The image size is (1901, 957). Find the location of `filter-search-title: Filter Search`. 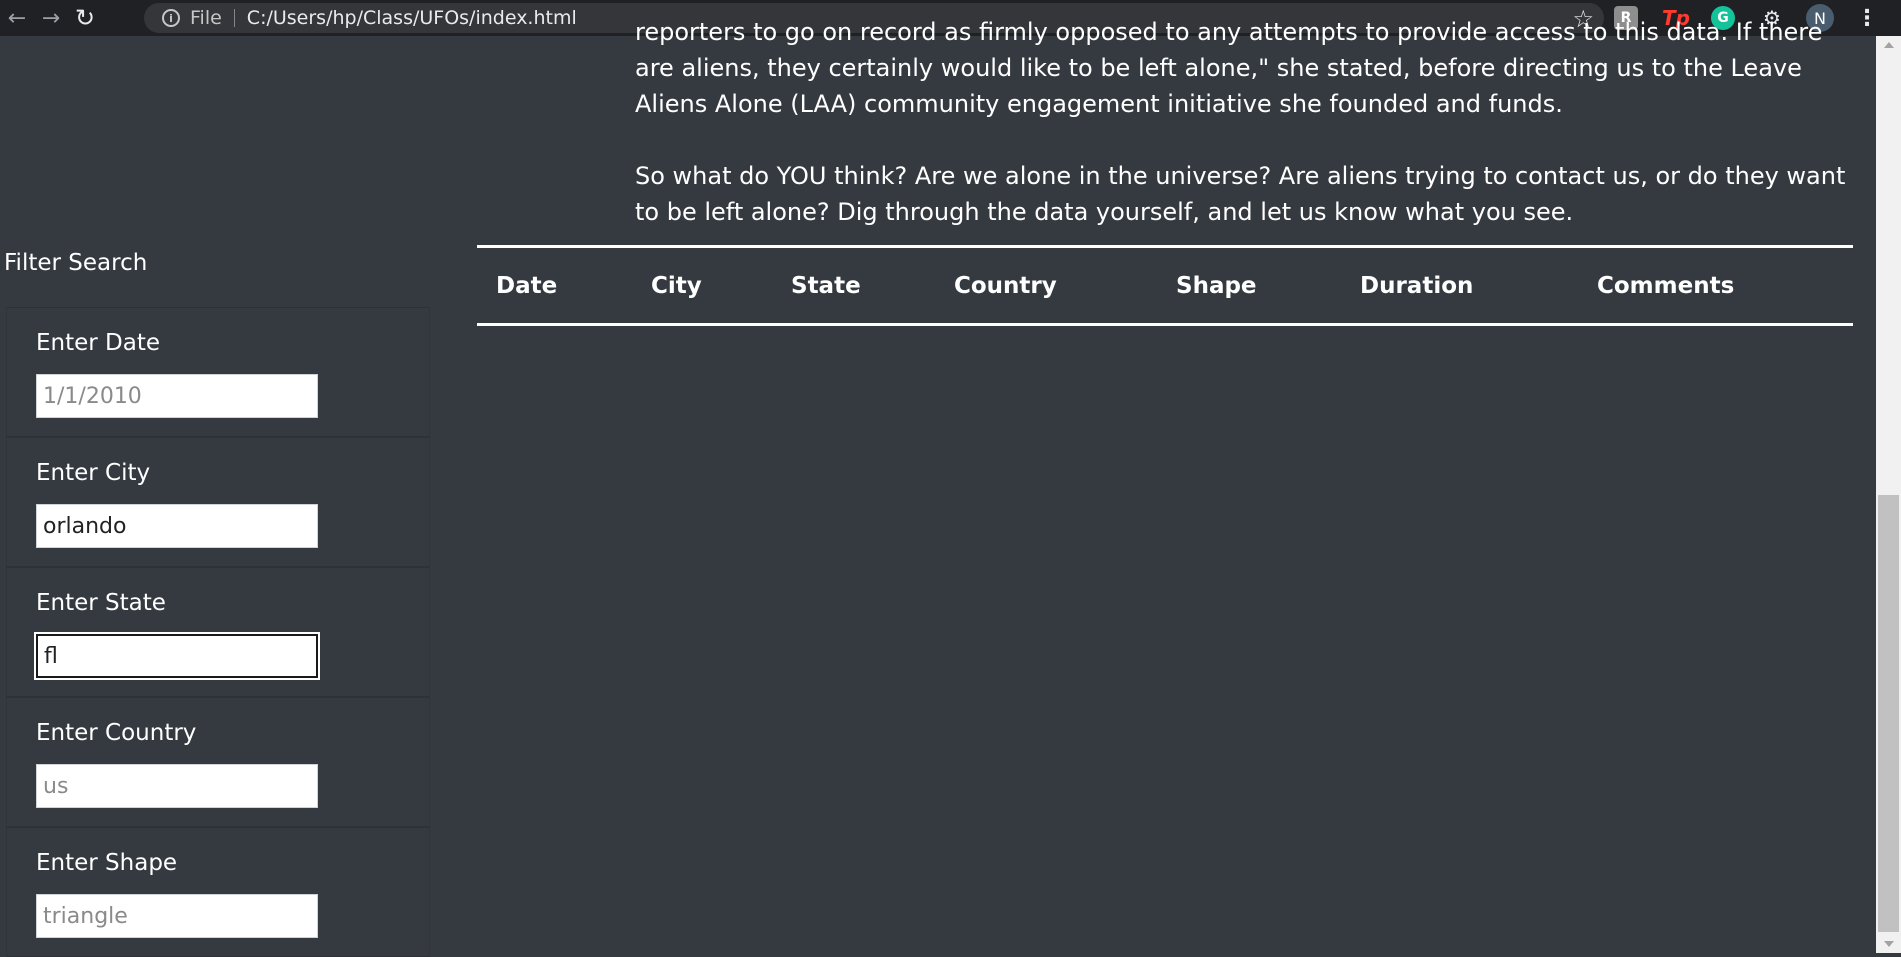

filter-search-title: Filter Search is located at coordinates (76, 263).